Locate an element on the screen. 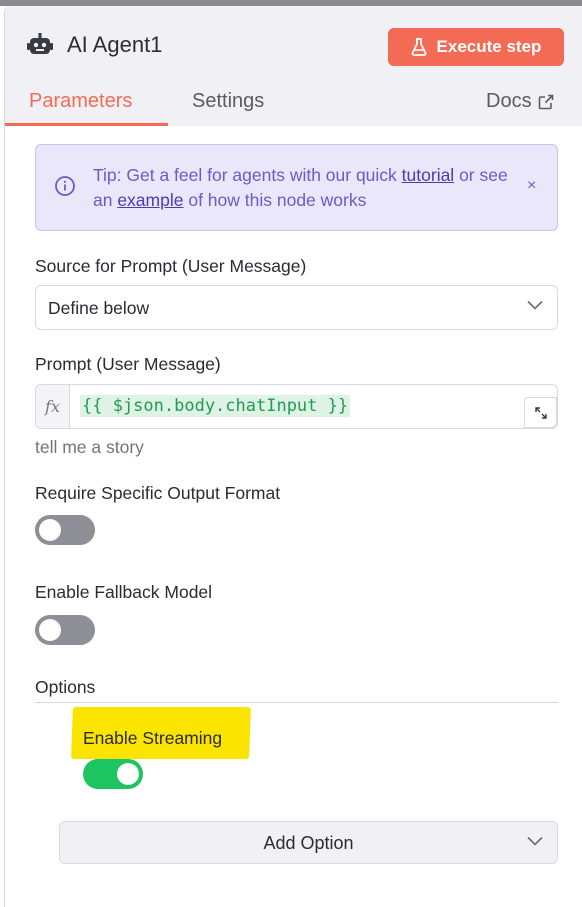 This screenshot has width=582, height=907. execute-step-button: Execute step is located at coordinates (476, 47).